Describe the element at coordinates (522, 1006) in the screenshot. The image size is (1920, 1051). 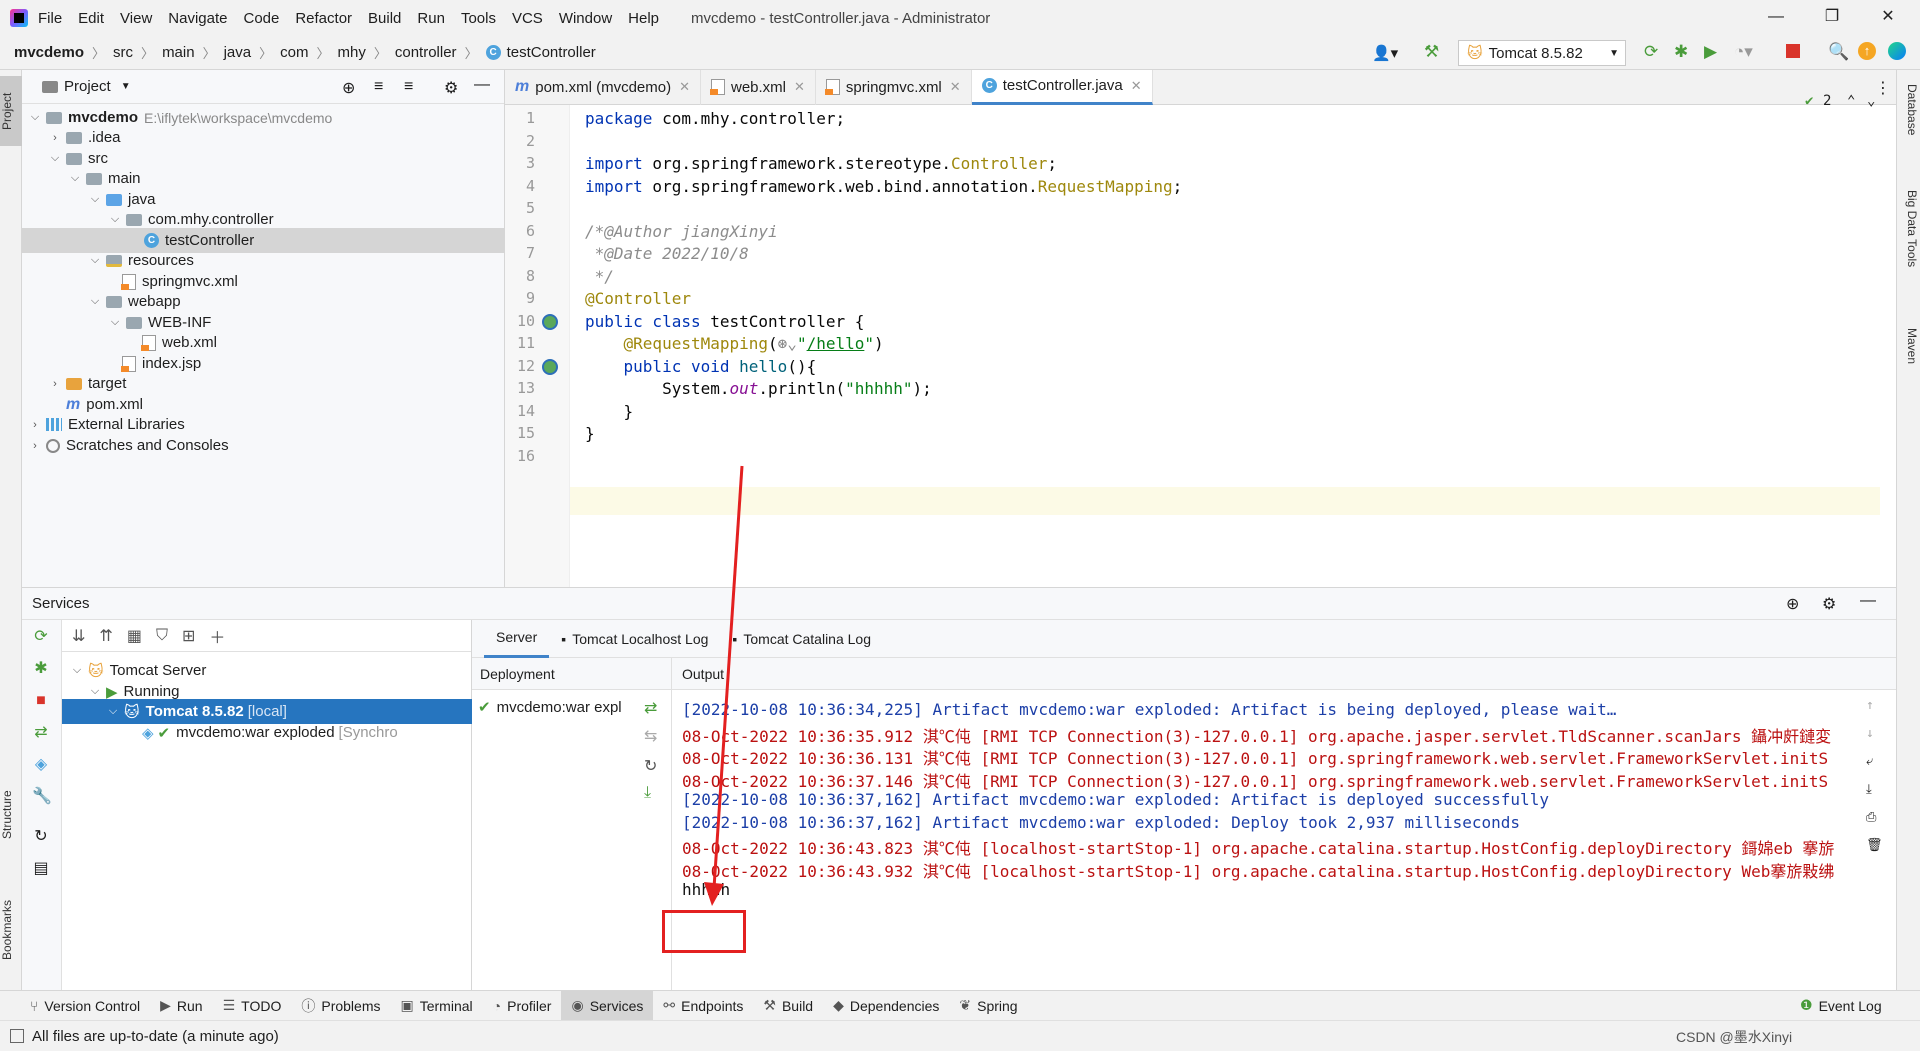
I see `tool-profiler: ◔ Profiler` at that location.